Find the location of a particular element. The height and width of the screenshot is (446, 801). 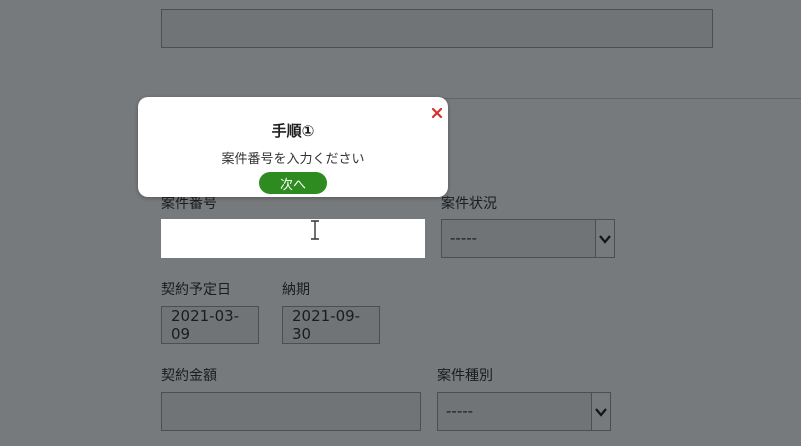

delivery-date-input: 2021-09-30 is located at coordinates (331, 325).